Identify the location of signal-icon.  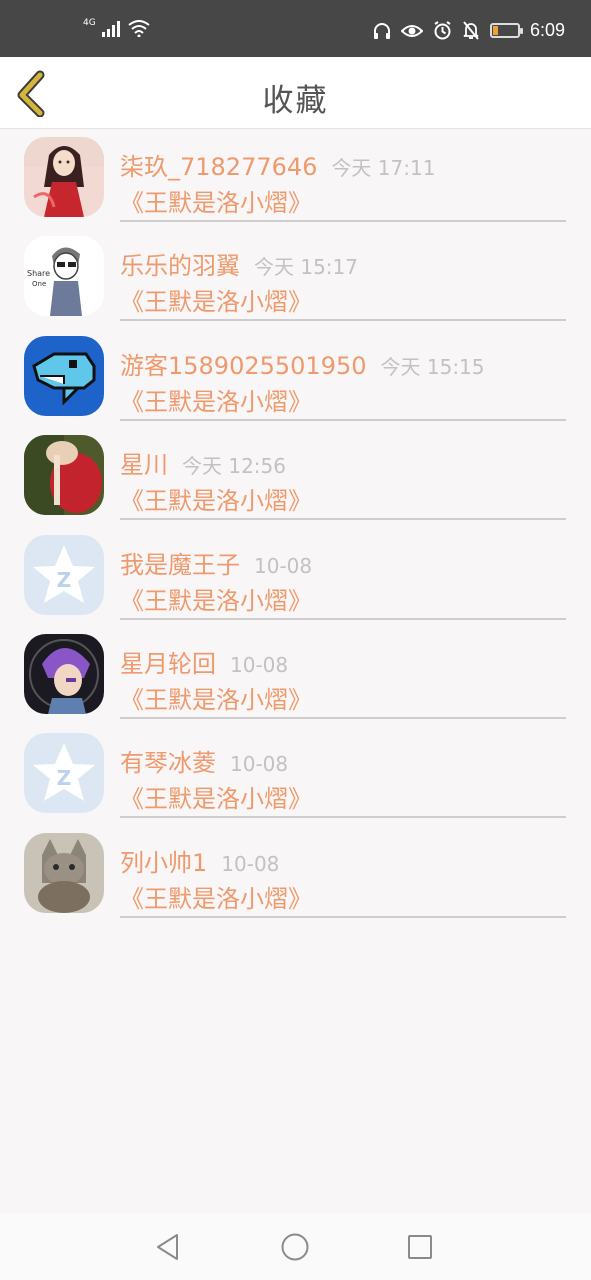
(110, 28).